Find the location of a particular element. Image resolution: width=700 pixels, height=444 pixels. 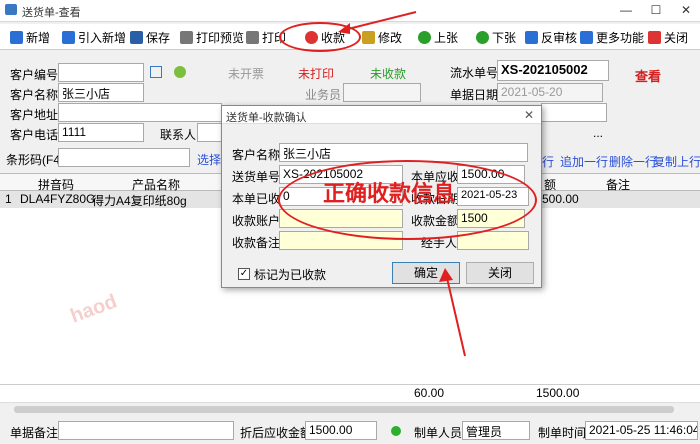

annotation-arrow-top is located at coordinates (377, 22).